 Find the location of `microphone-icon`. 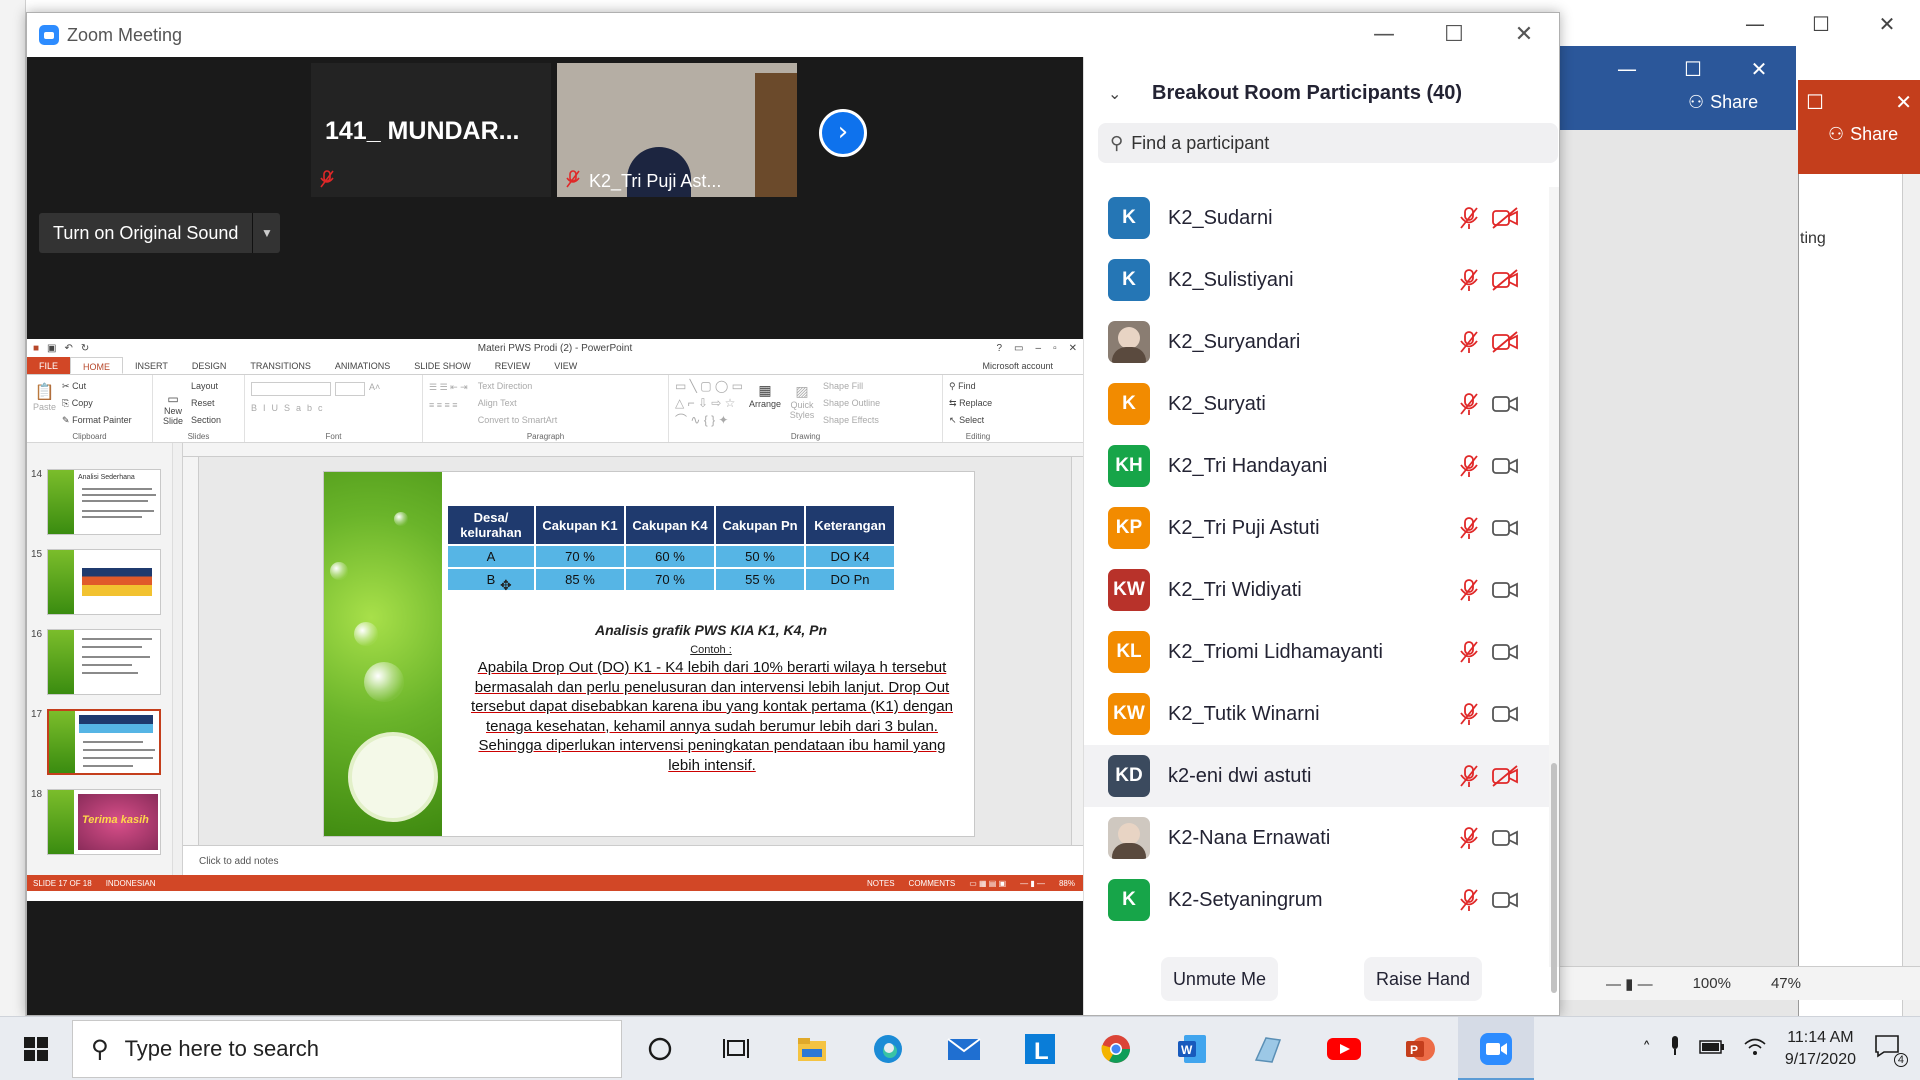

microphone-icon is located at coordinates (1675, 1048).